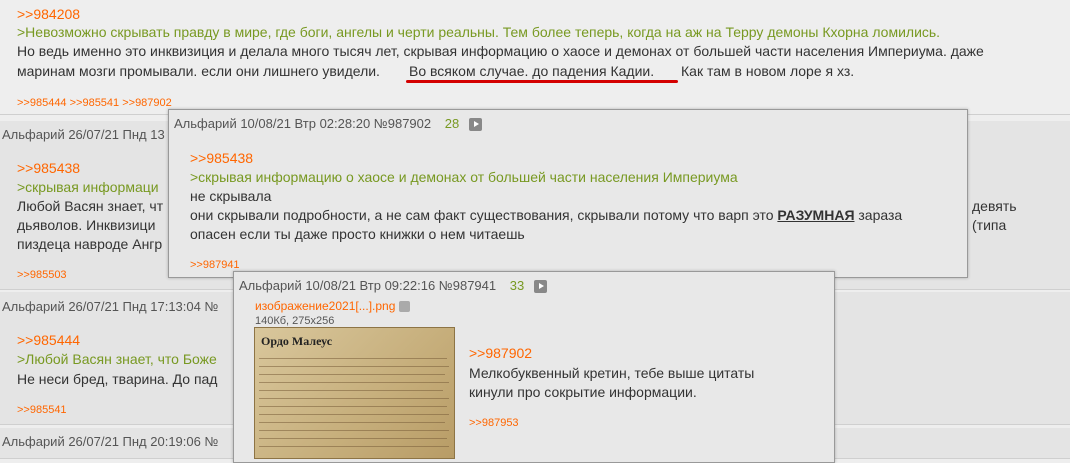 Image resolution: width=1070 pixels, height=463 pixels. What do you see at coordinates (354, 393) in the screenshot?
I see `attached-image-thumbnail: Ордо Малеус` at bounding box center [354, 393].